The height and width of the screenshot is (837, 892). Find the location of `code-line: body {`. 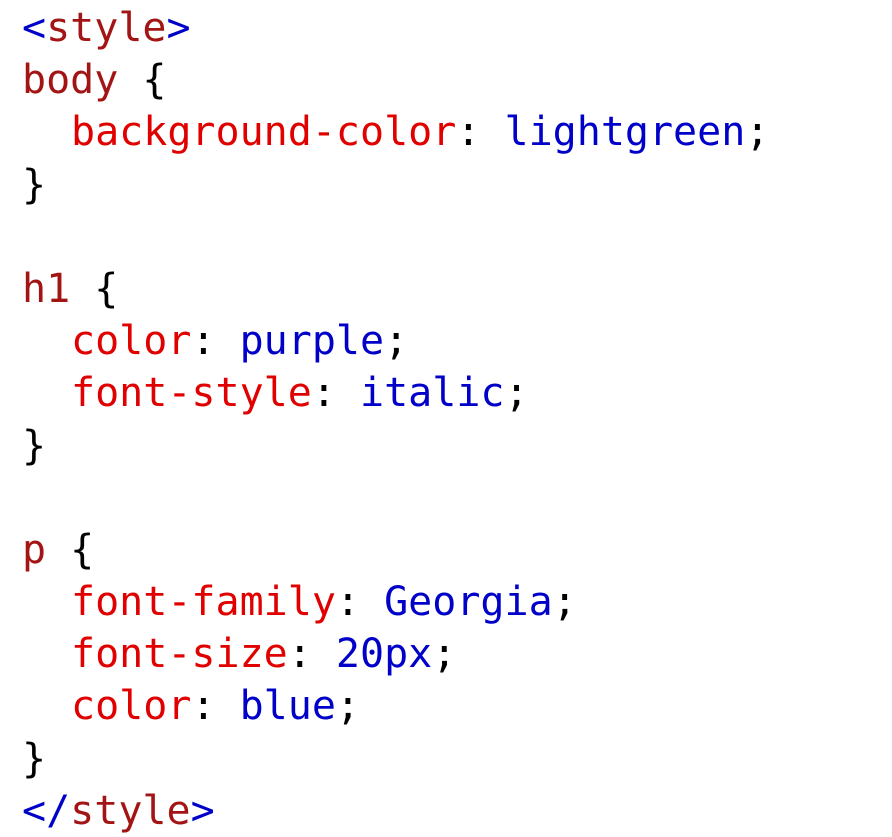

code-line: body { is located at coordinates (395, 80).